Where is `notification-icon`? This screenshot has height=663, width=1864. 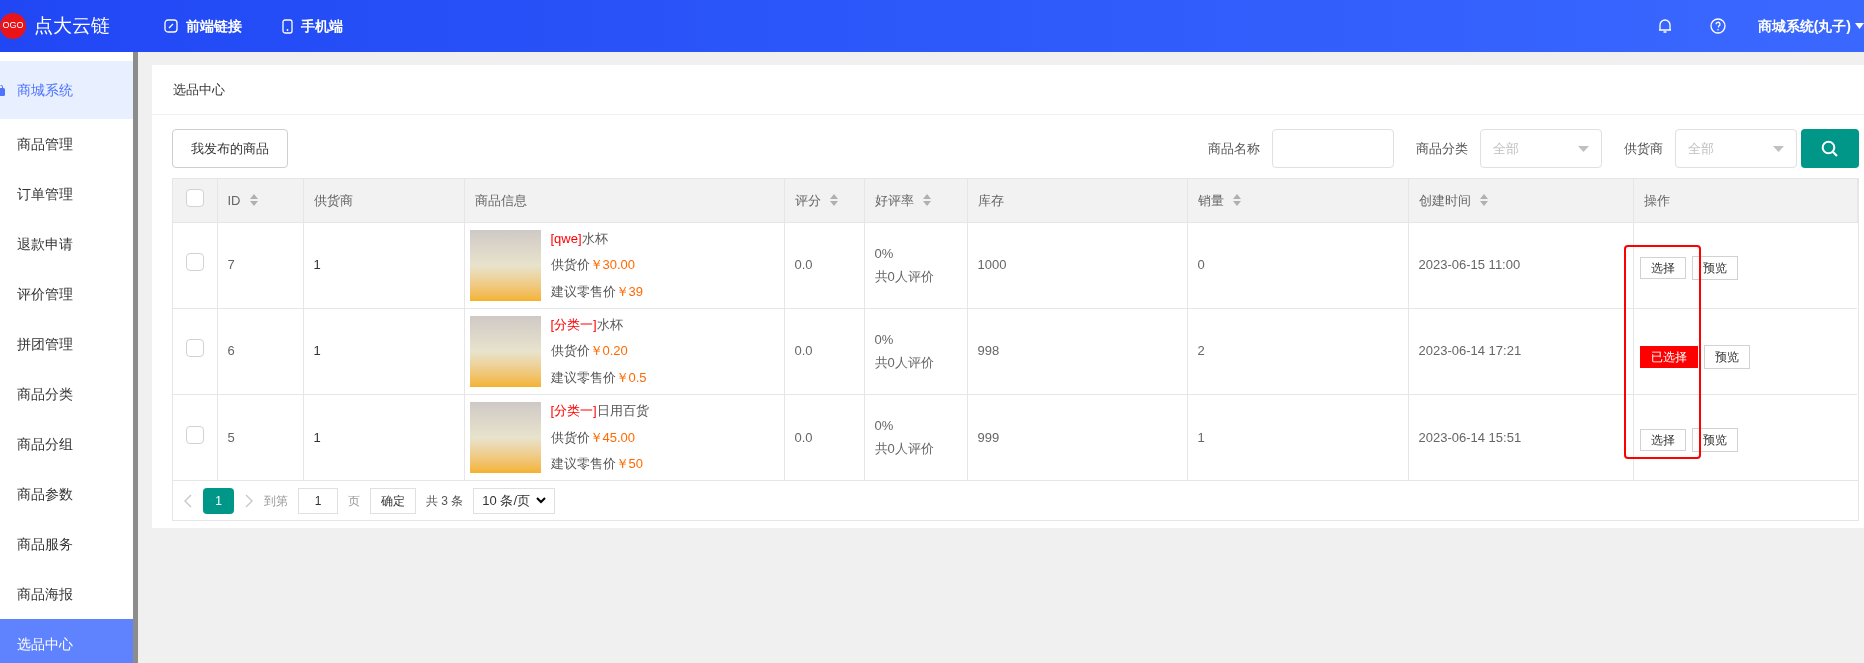
notification-icon is located at coordinates (1664, 26).